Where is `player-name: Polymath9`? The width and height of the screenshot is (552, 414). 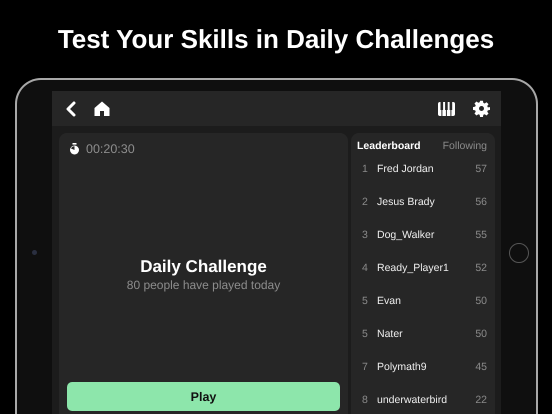
player-name: Polymath9 is located at coordinates (402, 366).